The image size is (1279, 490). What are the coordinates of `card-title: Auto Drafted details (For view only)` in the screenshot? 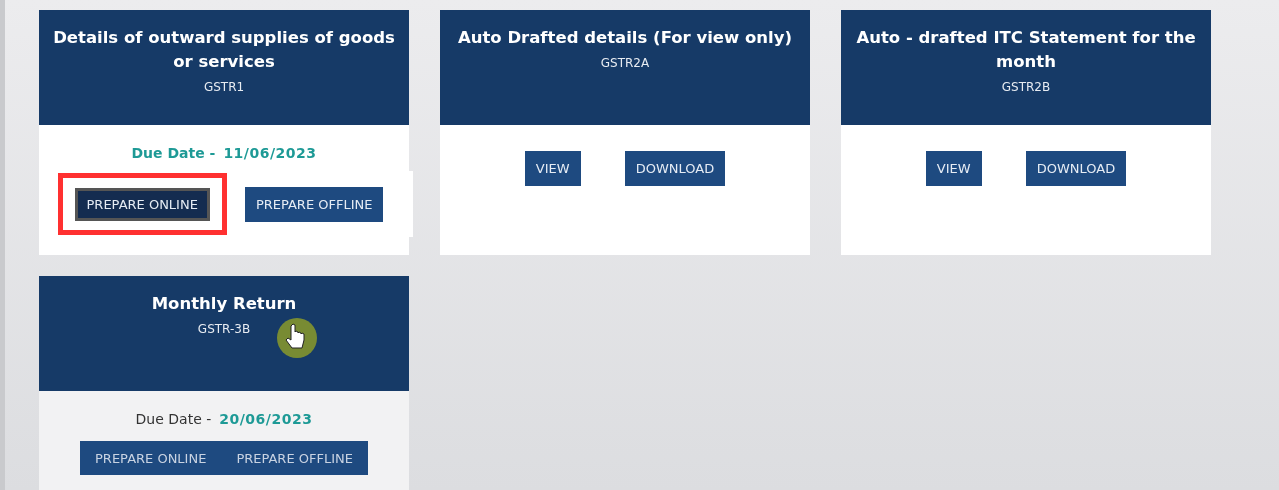 It's located at (625, 38).